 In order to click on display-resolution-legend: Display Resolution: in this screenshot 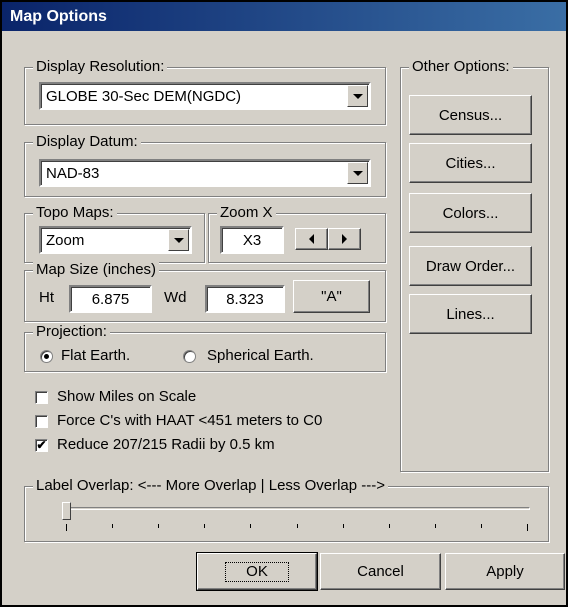, I will do `click(100, 67)`.